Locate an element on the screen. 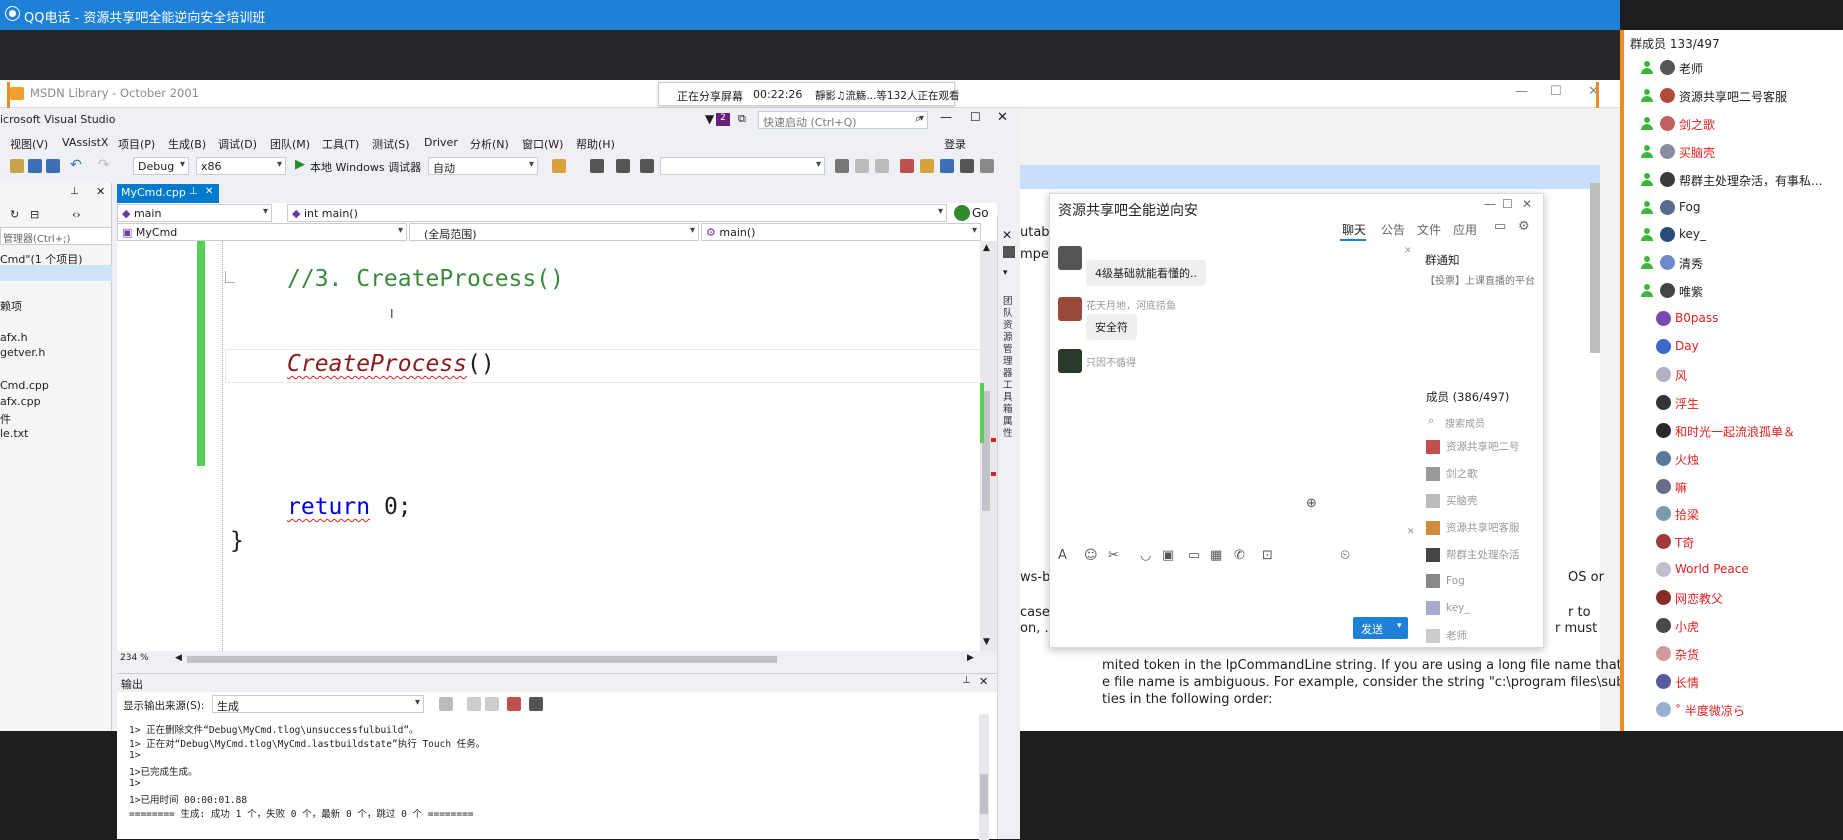 Image resolution: width=1843 pixels, height=840 pixels. phone-icon: ✆ is located at coordinates (1239, 555).